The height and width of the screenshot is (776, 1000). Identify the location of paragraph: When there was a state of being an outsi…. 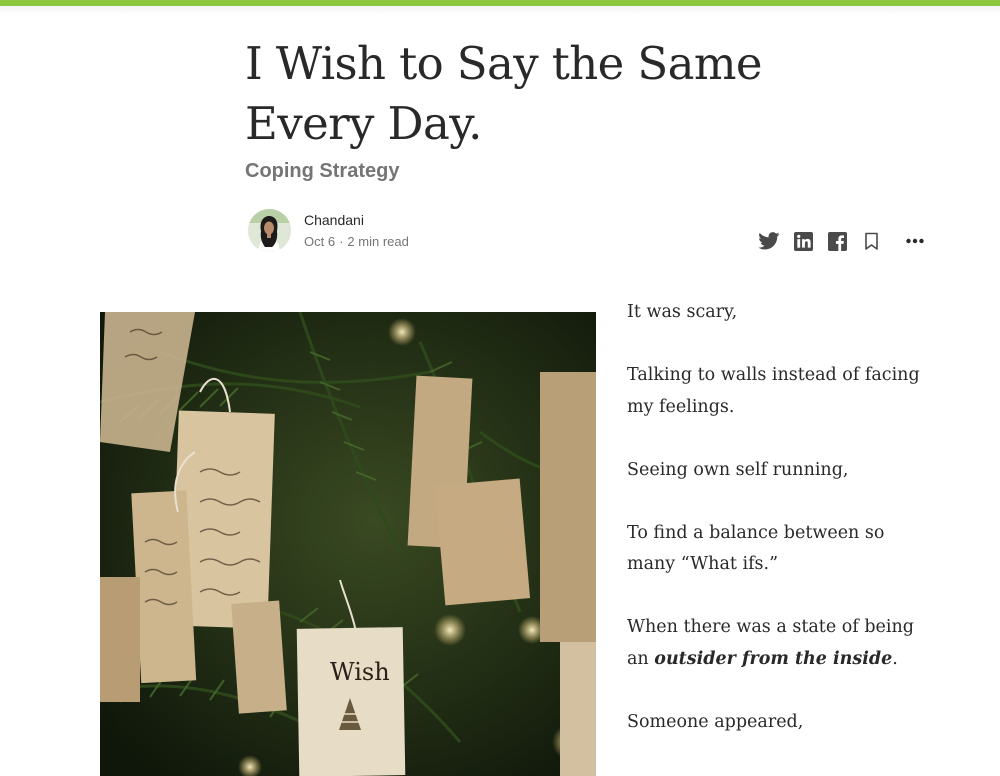
(777, 643).